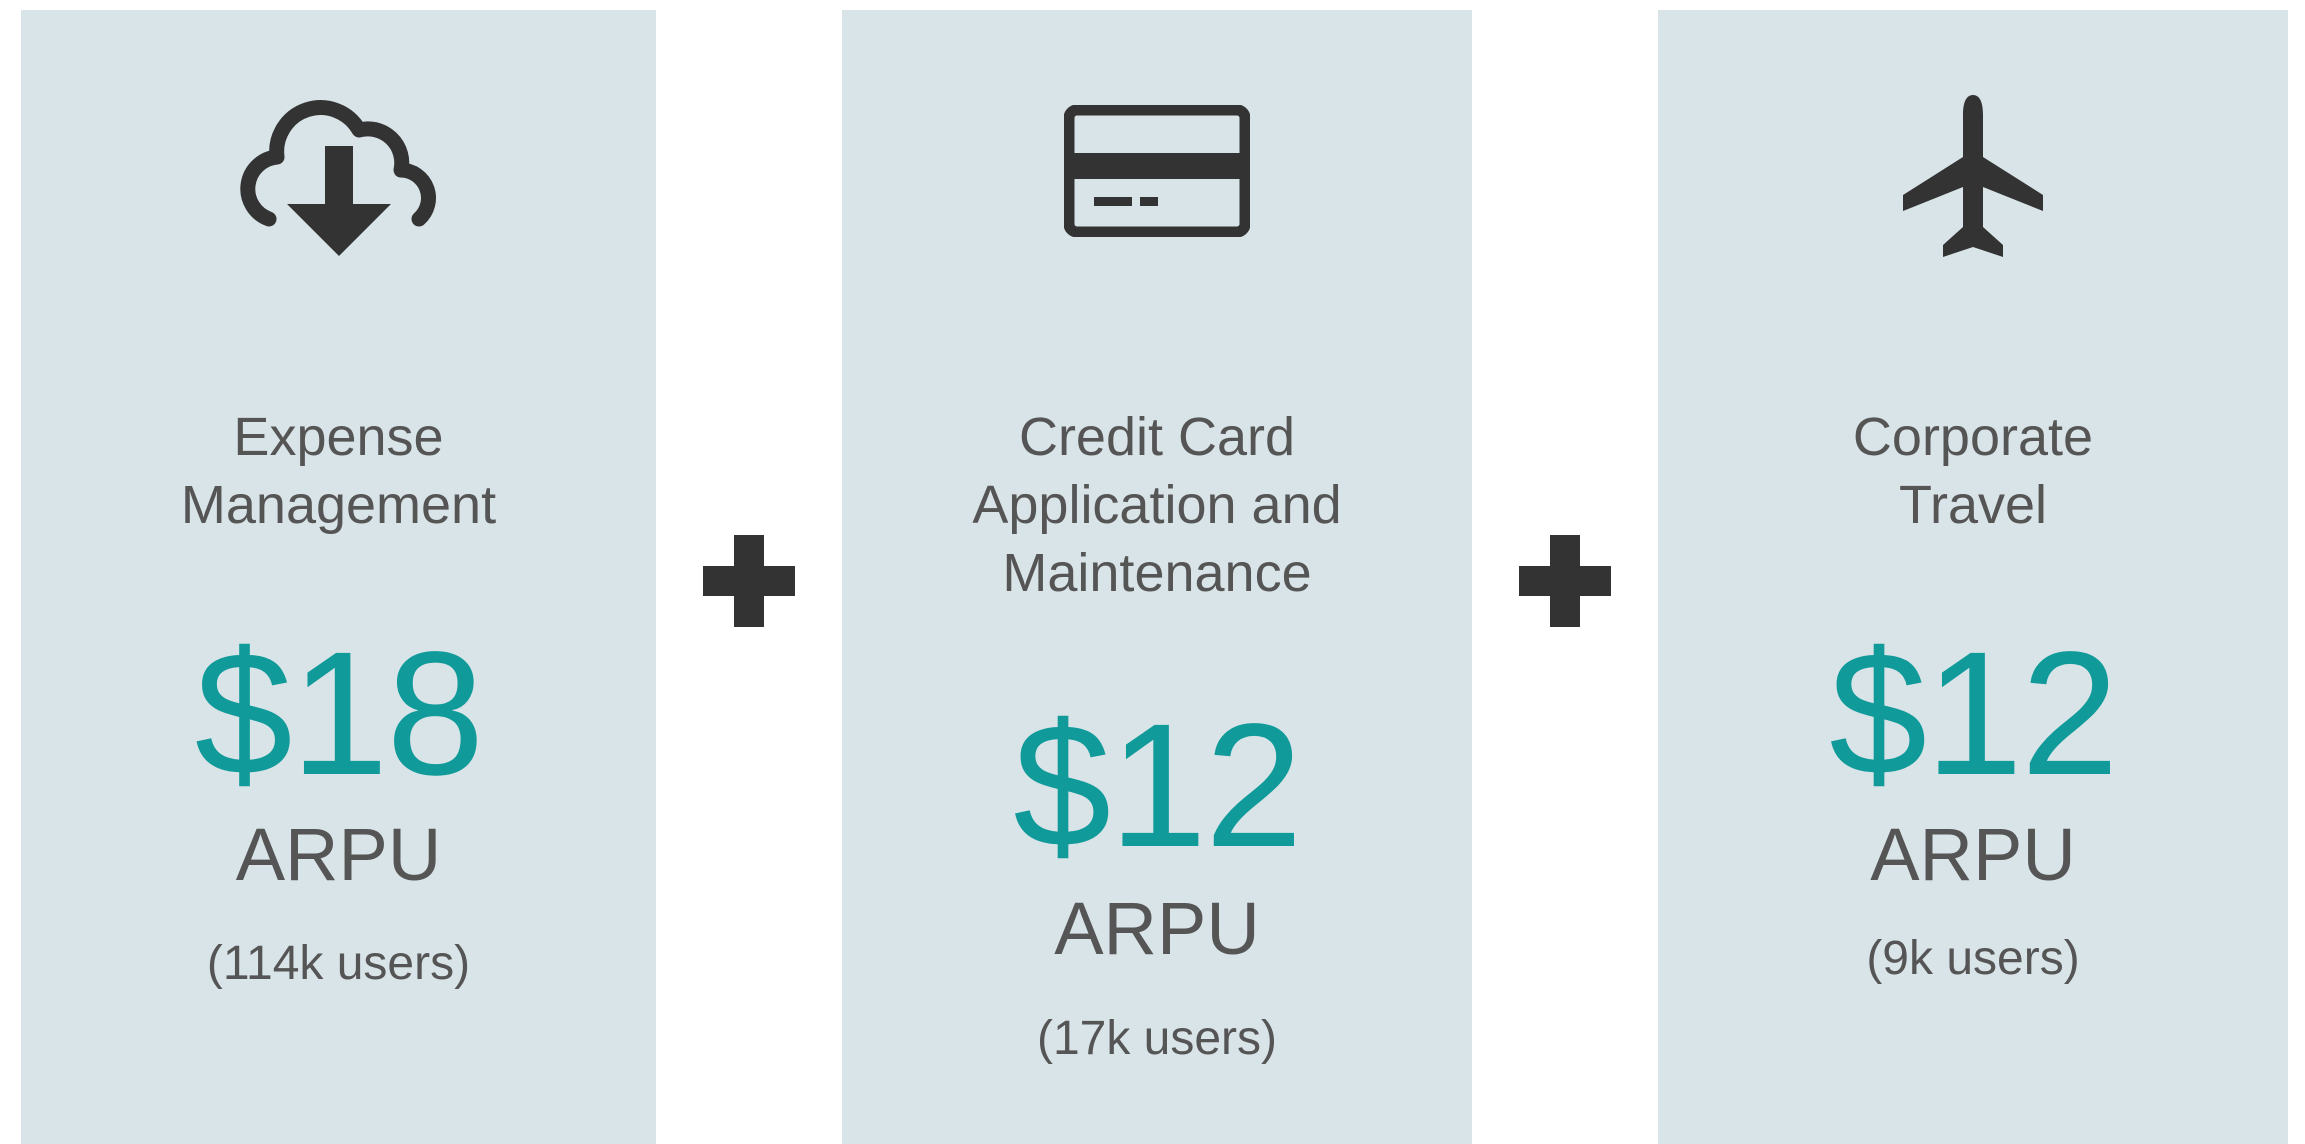 The width and height of the screenshot is (2305, 1144). I want to click on card-title-line: Management, so click(338, 505).